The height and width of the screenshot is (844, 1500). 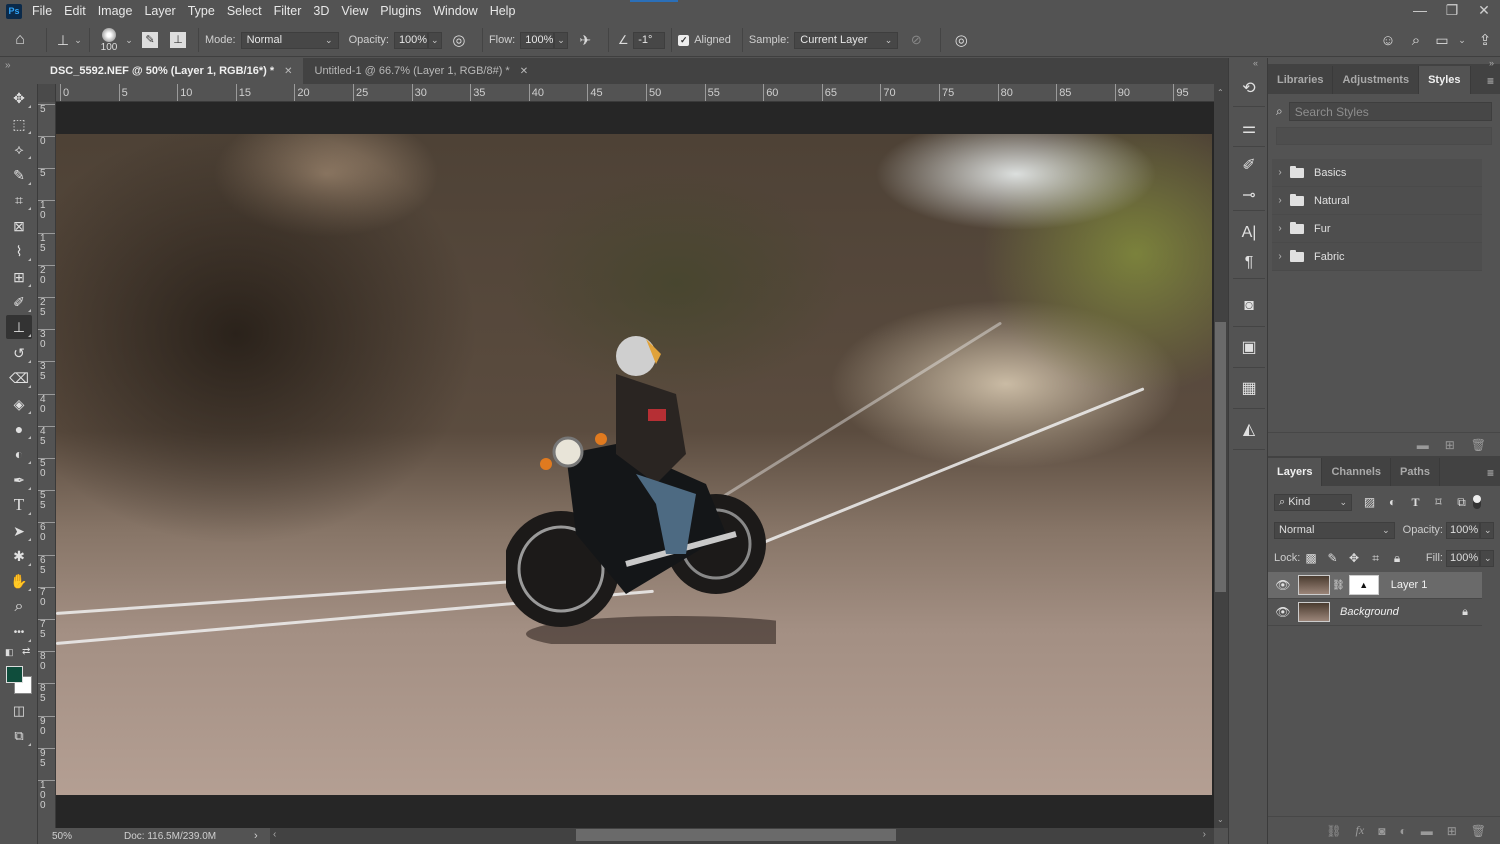 What do you see at coordinates (289, 40) in the screenshot?
I see `mode-select: Normal ⌄` at bounding box center [289, 40].